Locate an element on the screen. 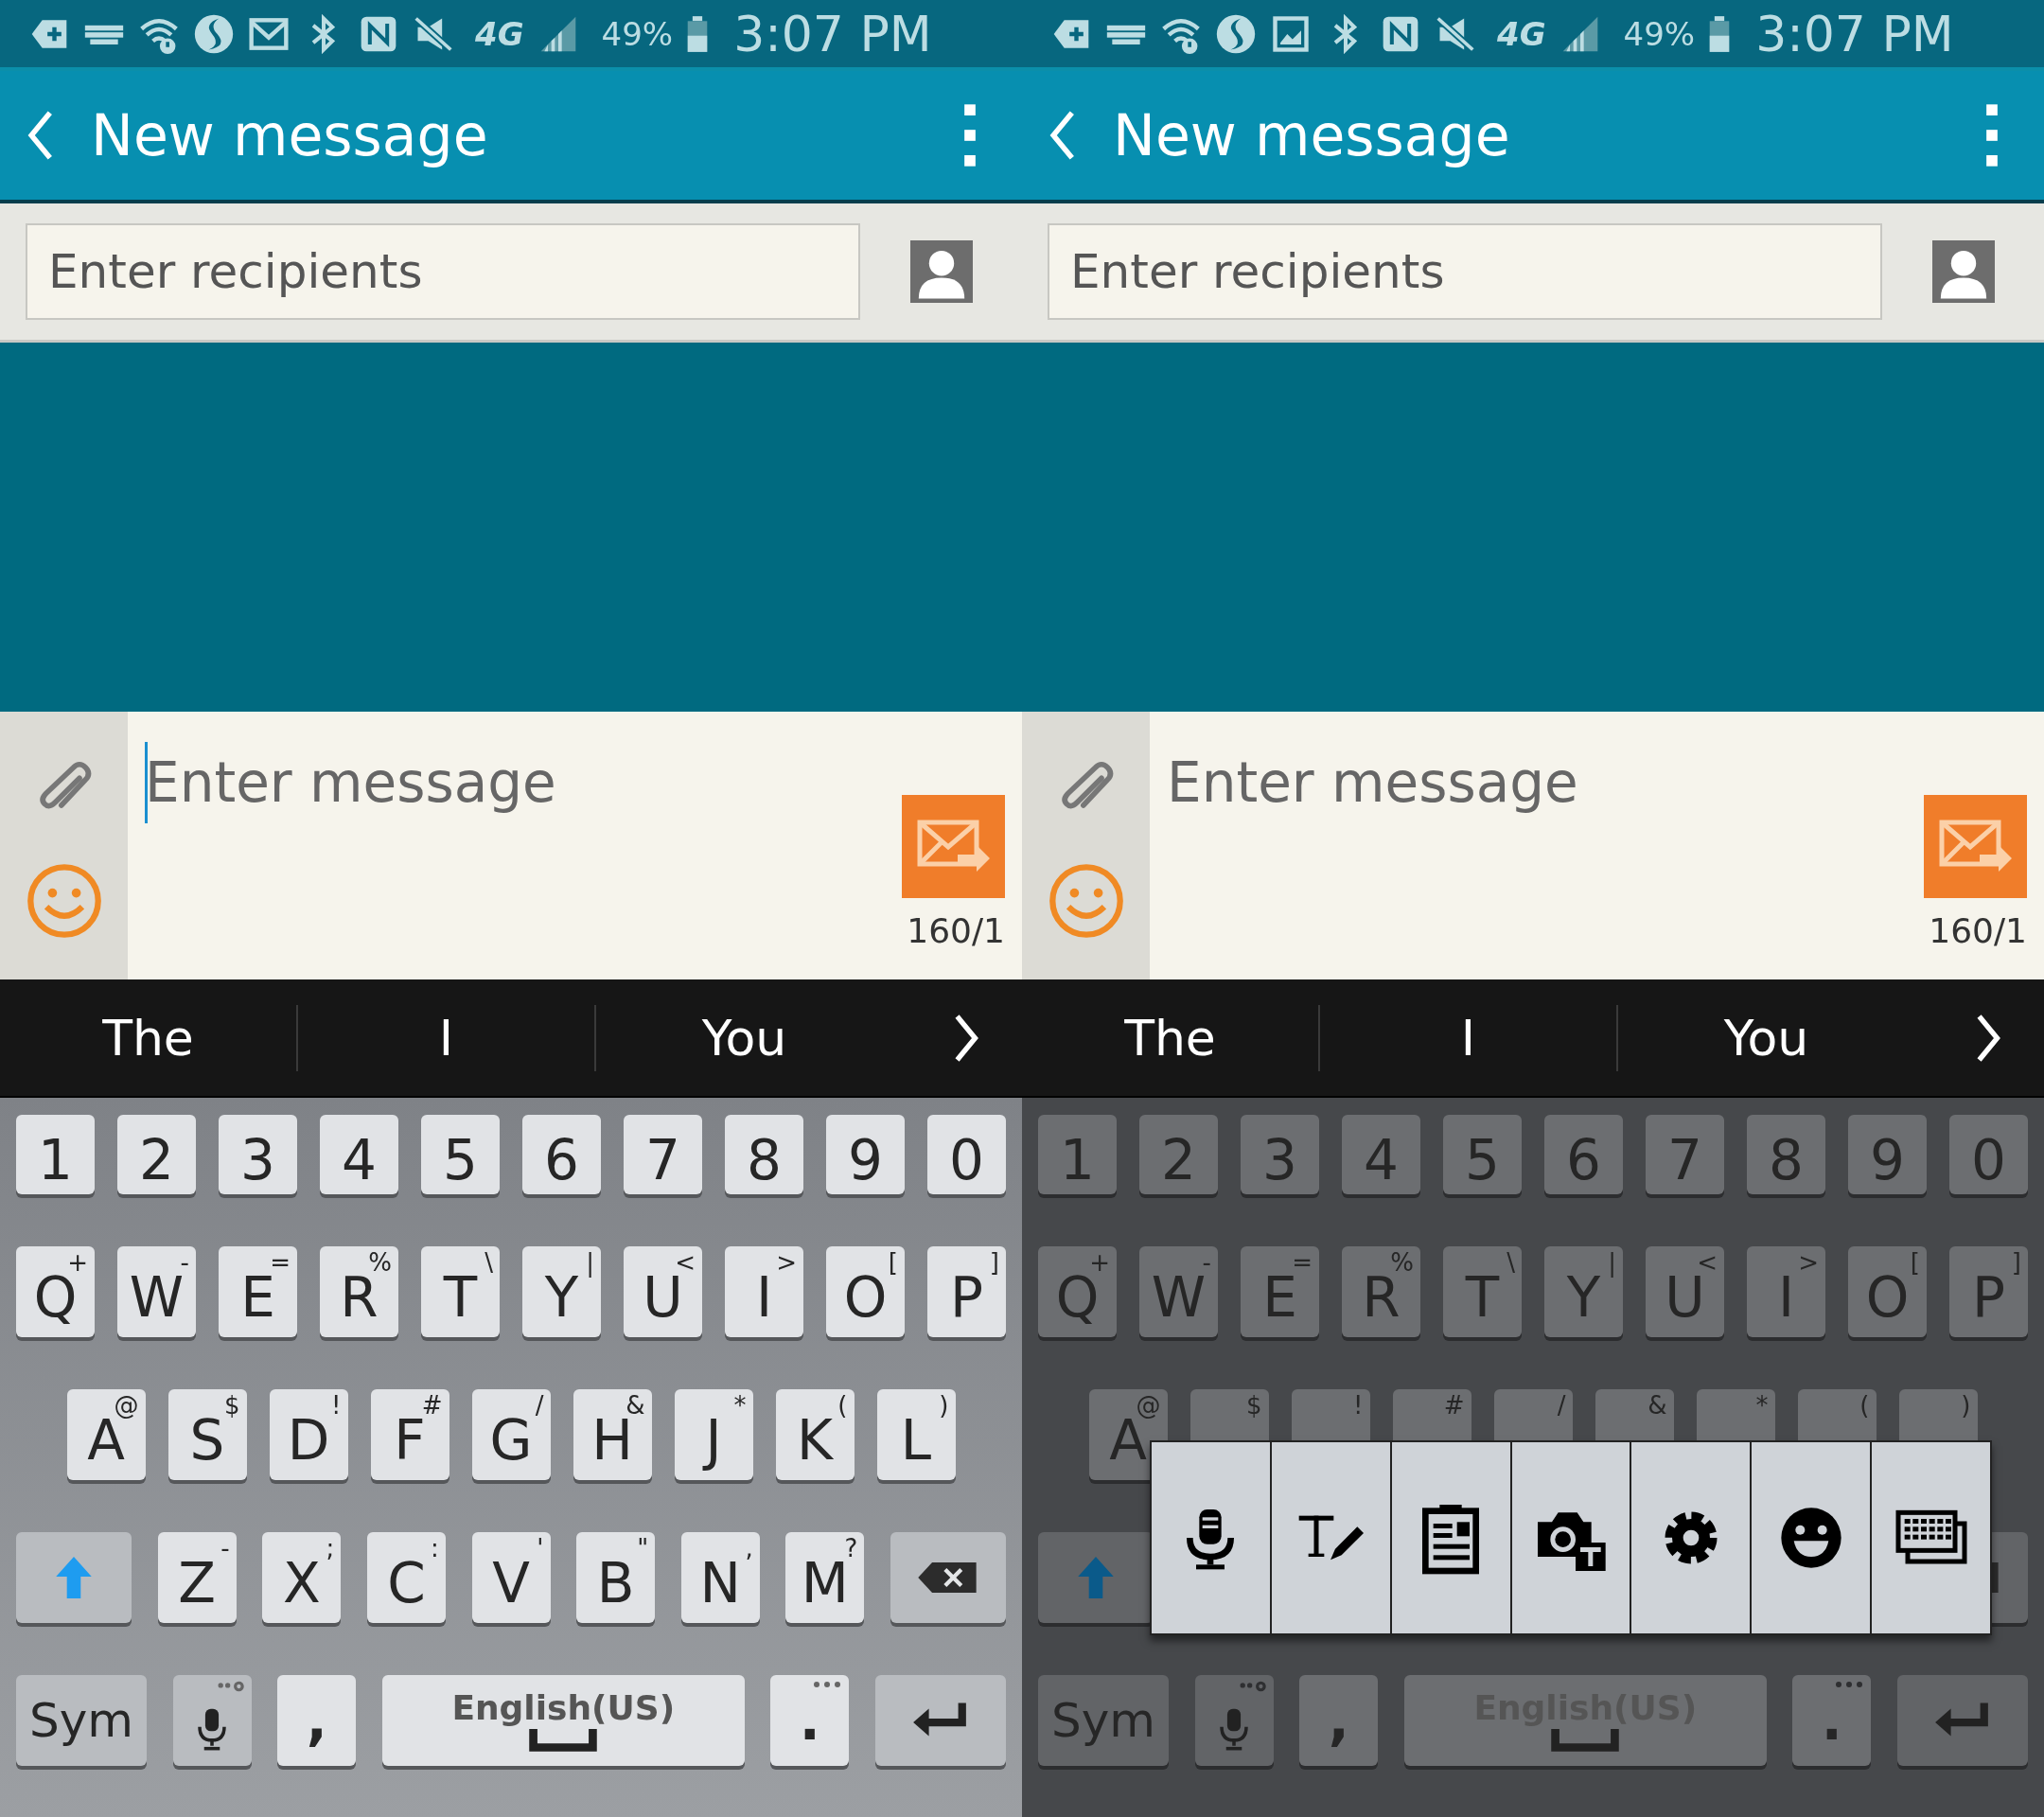 Image resolution: width=2044 pixels, height=1817 pixels. key-symbol: " is located at coordinates (643, 1548).